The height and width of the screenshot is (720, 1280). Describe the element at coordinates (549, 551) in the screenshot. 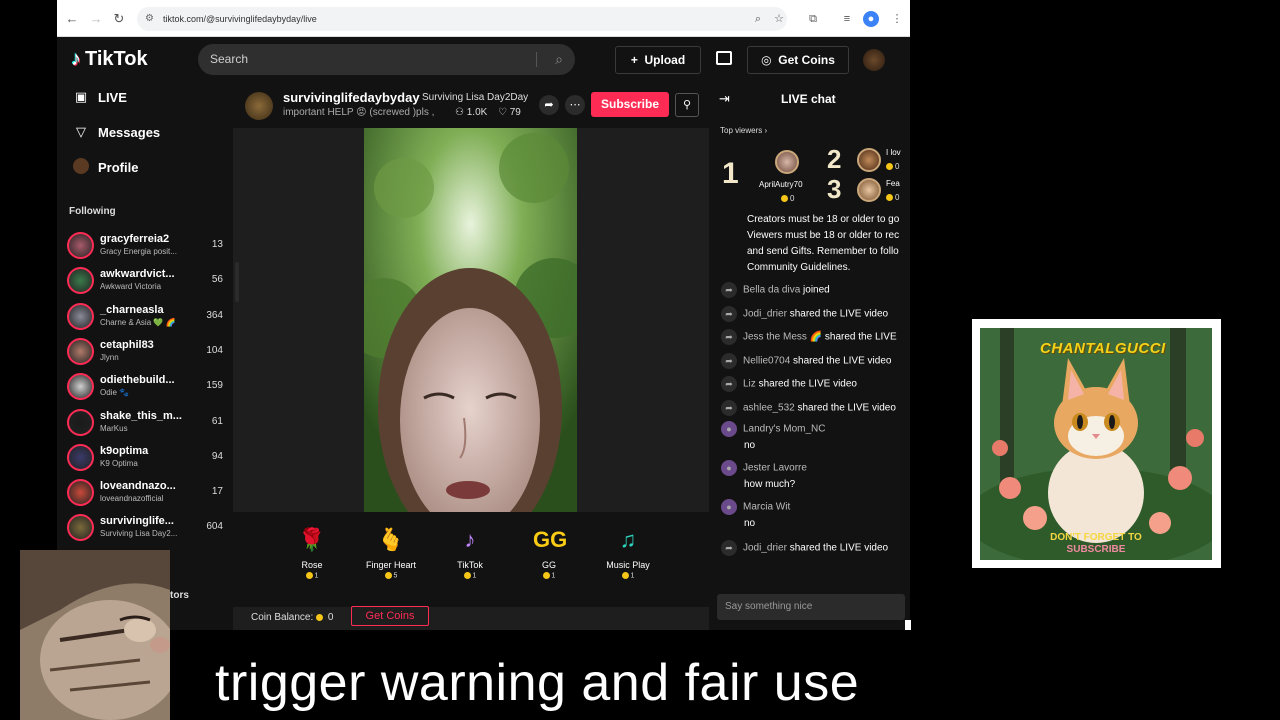

I see `gift-item: GG GG 1` at that location.